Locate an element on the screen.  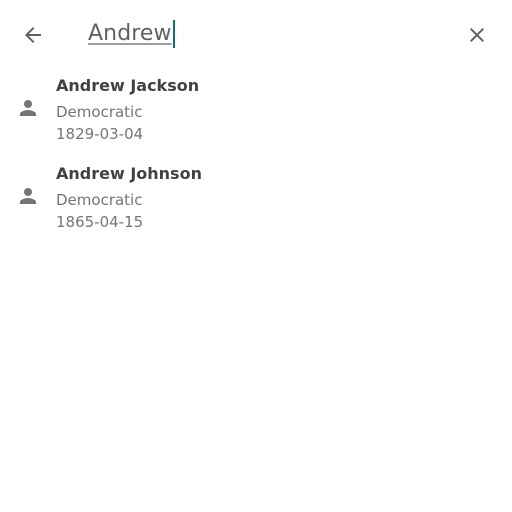
arrow-left-icon is located at coordinates (33, 35).